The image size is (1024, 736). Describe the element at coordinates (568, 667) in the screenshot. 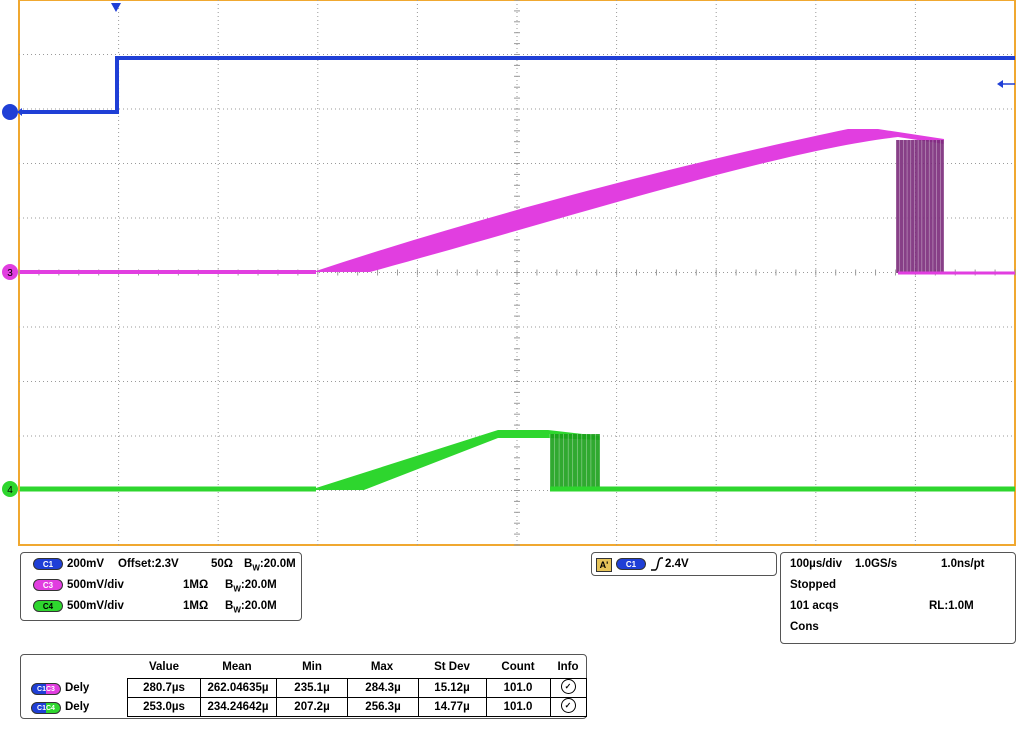

I see `col-info-header: Info` at that location.